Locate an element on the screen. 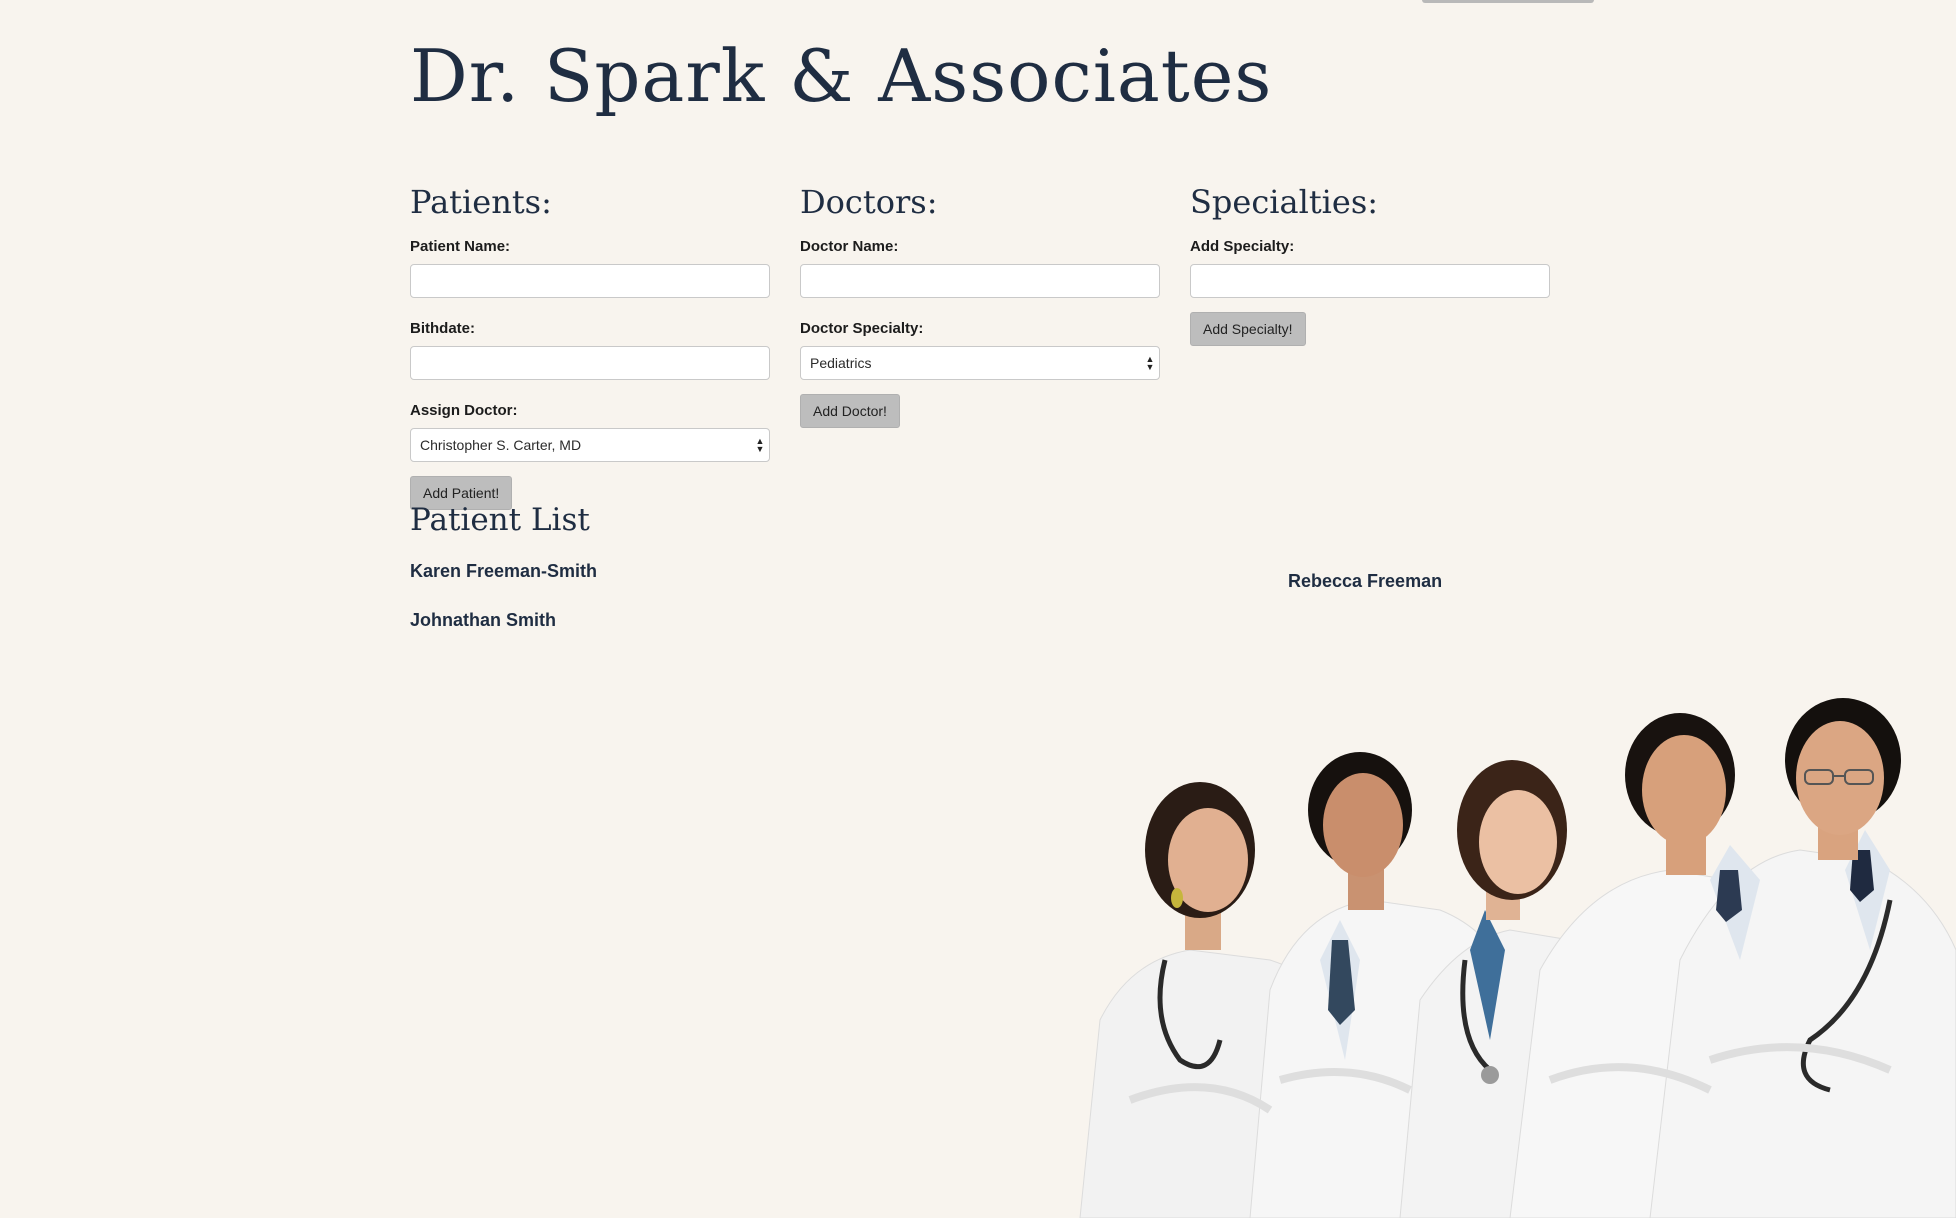 Image resolution: width=1956 pixels, height=1218 pixels. doctor-name-input is located at coordinates (980, 281).